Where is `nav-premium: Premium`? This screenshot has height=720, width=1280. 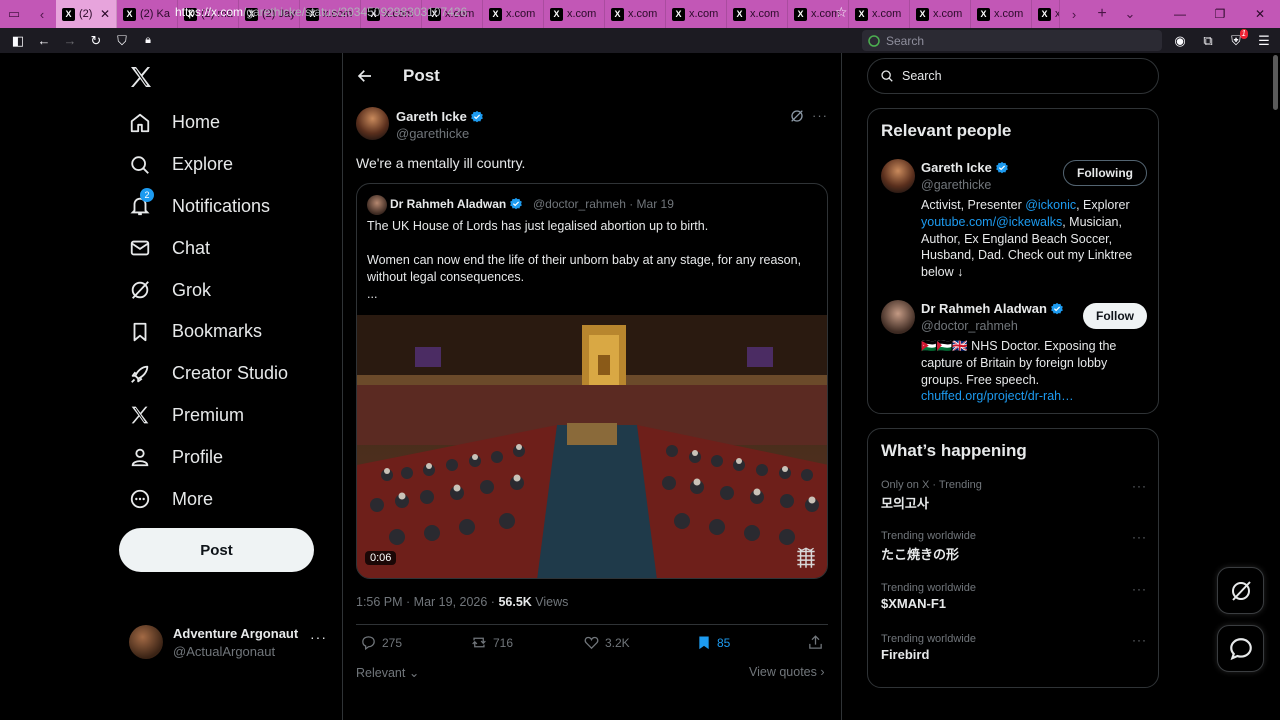 nav-premium: Premium is located at coordinates (208, 416).